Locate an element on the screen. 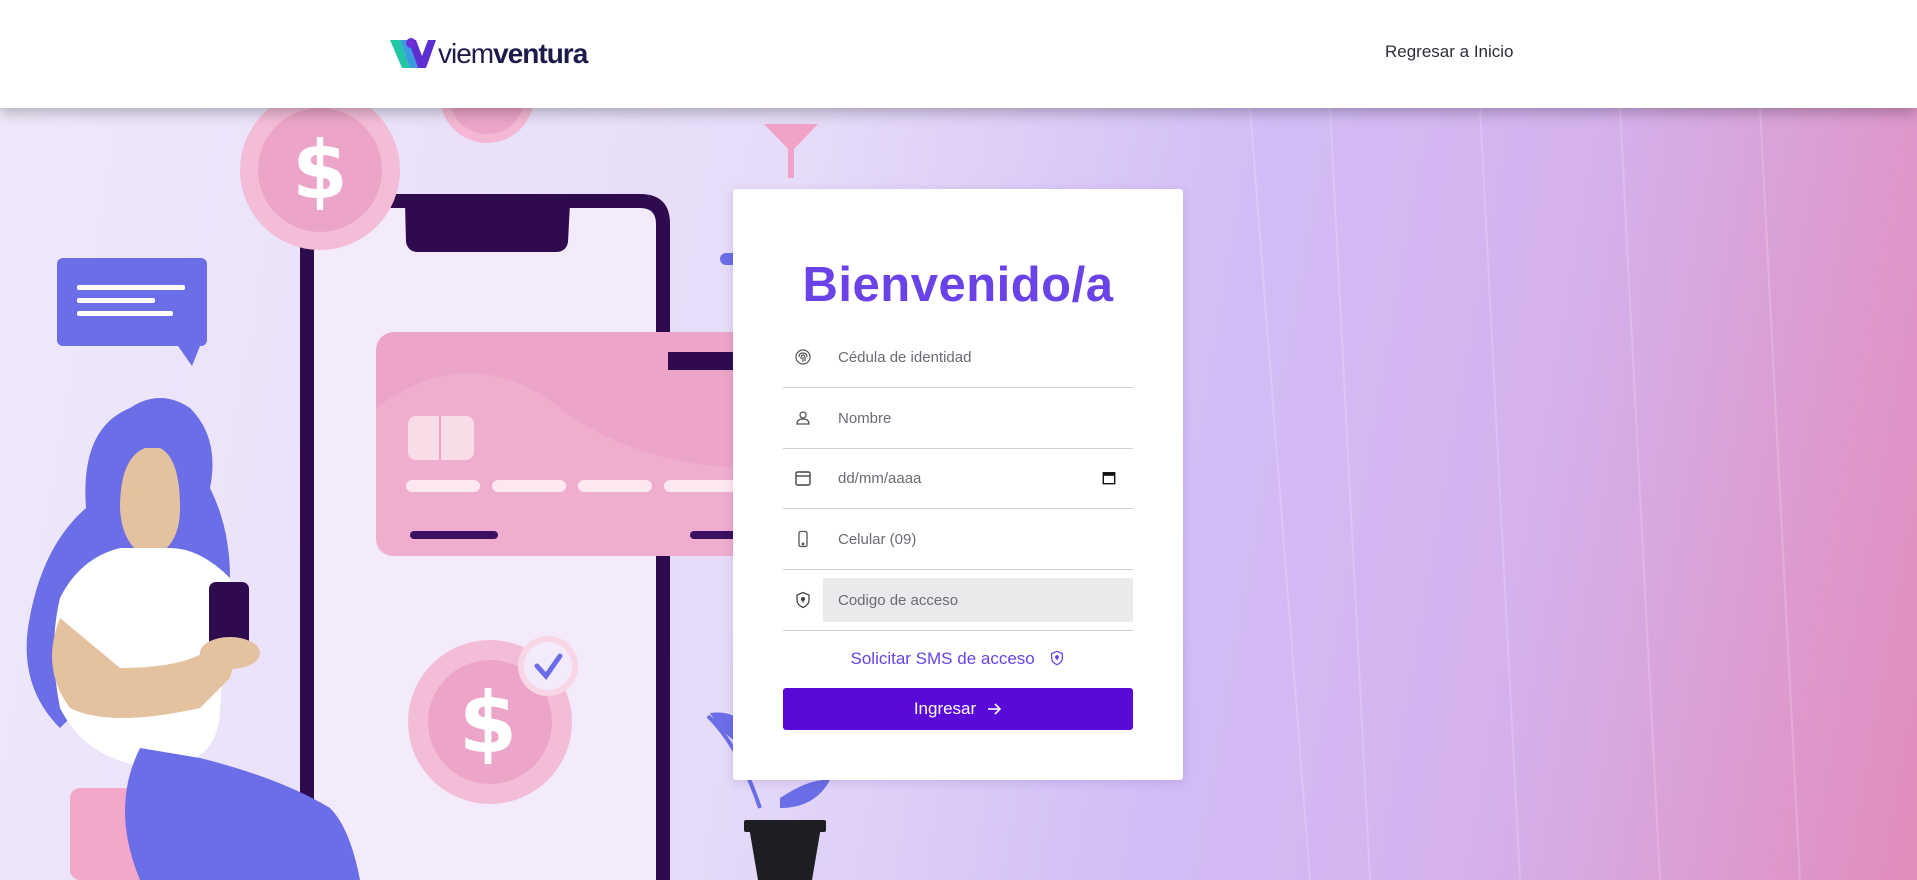  celular-field is located at coordinates (958, 539).